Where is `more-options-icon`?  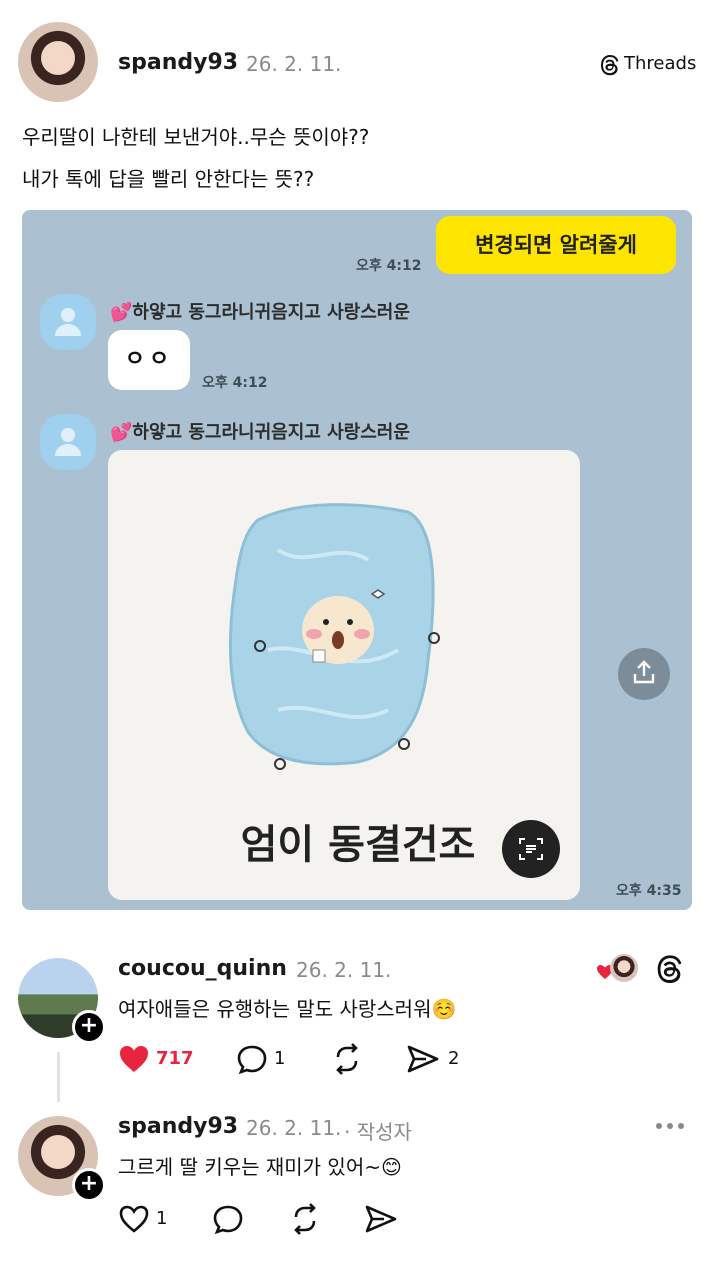 more-options-icon is located at coordinates (670, 1126).